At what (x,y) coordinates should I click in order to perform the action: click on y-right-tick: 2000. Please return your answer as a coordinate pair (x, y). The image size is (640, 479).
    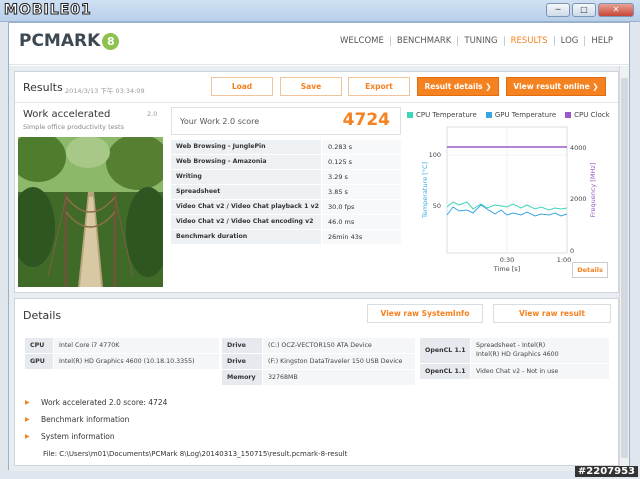
    Looking at the image, I should click on (578, 199).